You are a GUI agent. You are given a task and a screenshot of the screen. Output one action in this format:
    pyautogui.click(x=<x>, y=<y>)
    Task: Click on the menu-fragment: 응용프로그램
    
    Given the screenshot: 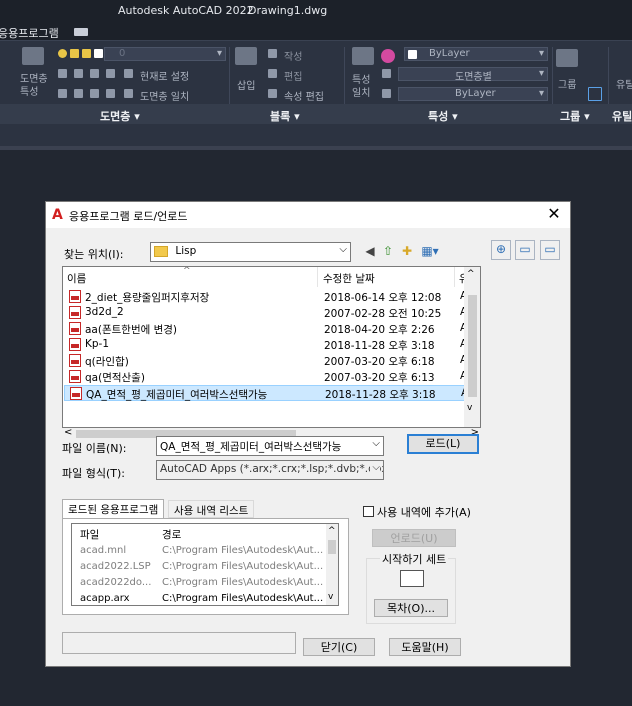 What is the action you would take?
    pyautogui.click(x=29, y=33)
    